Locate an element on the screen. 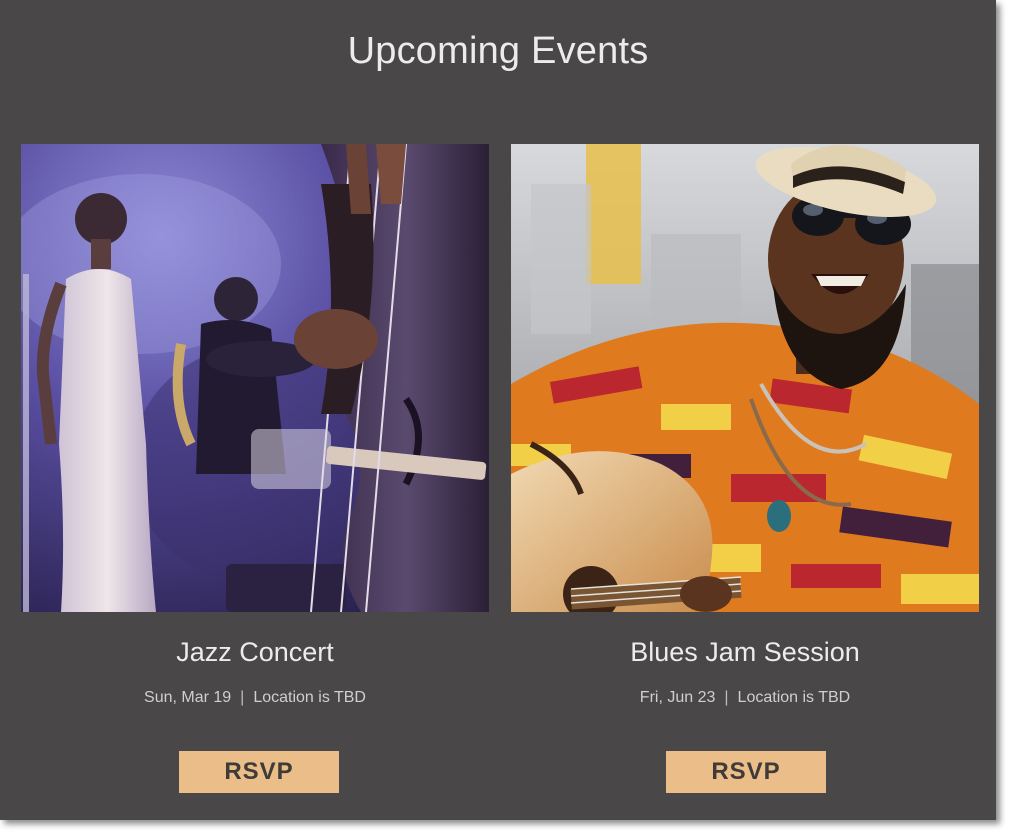 The height and width of the screenshot is (836, 1012). event-title: Blues Jam Session is located at coordinates (745, 652).